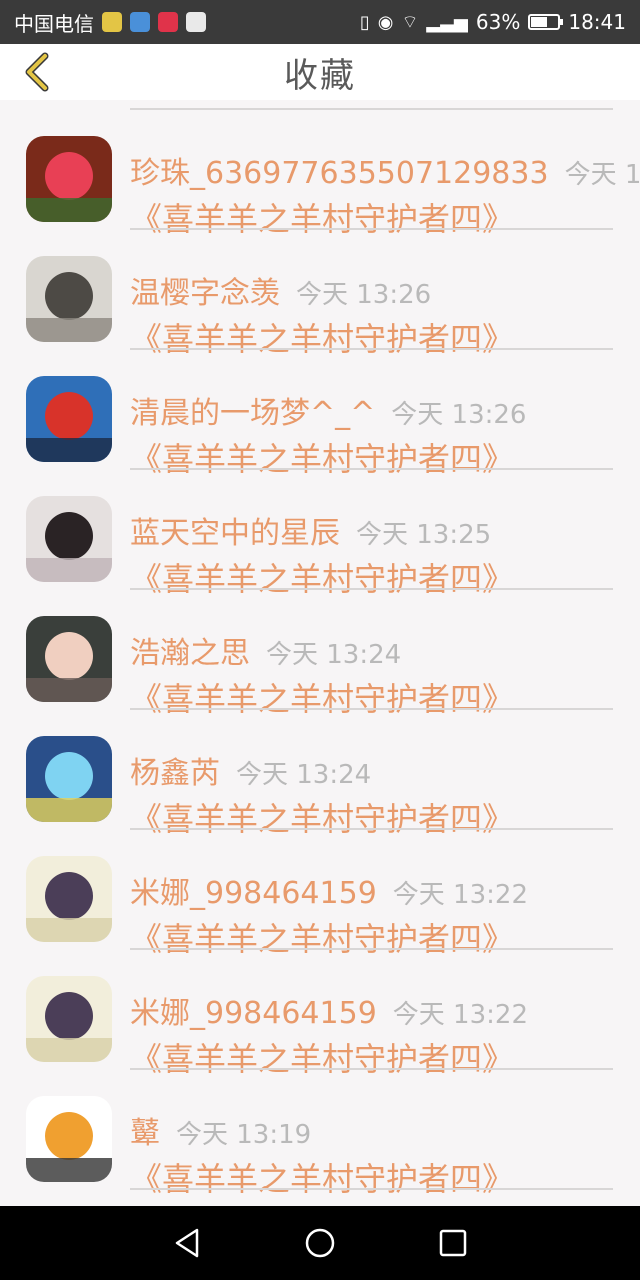 The image size is (640, 1280). Describe the element at coordinates (205, 293) in the screenshot. I see `user-name: 温樱字念羡` at that location.